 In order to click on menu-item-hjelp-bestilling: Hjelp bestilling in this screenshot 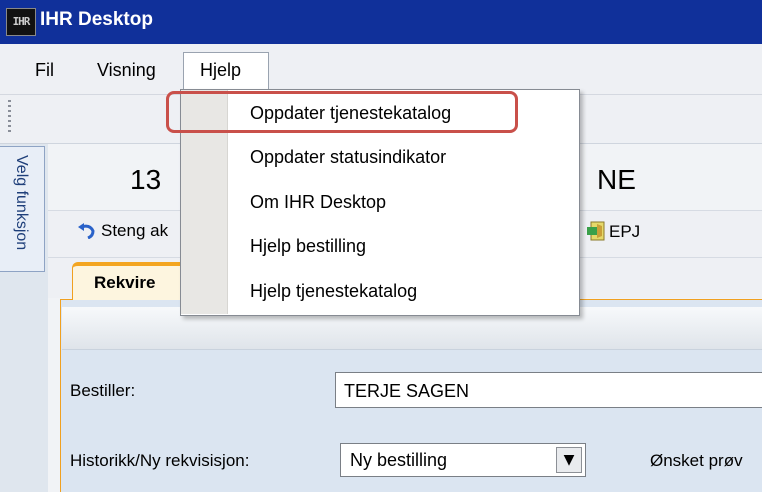, I will do `click(308, 246)`.